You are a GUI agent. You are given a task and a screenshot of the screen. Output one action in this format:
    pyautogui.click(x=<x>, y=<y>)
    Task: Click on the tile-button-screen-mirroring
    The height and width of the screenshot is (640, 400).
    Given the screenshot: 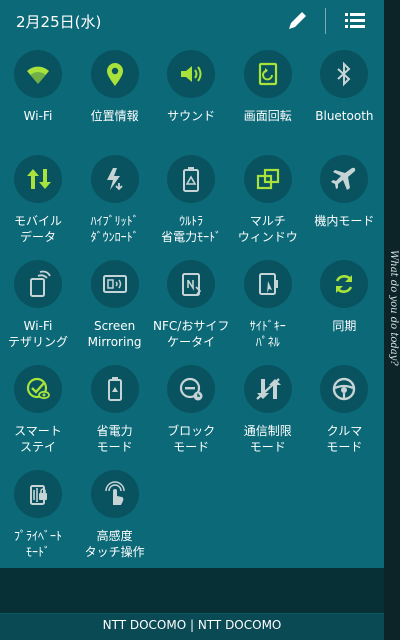 What is the action you would take?
    pyautogui.click(x=114, y=284)
    